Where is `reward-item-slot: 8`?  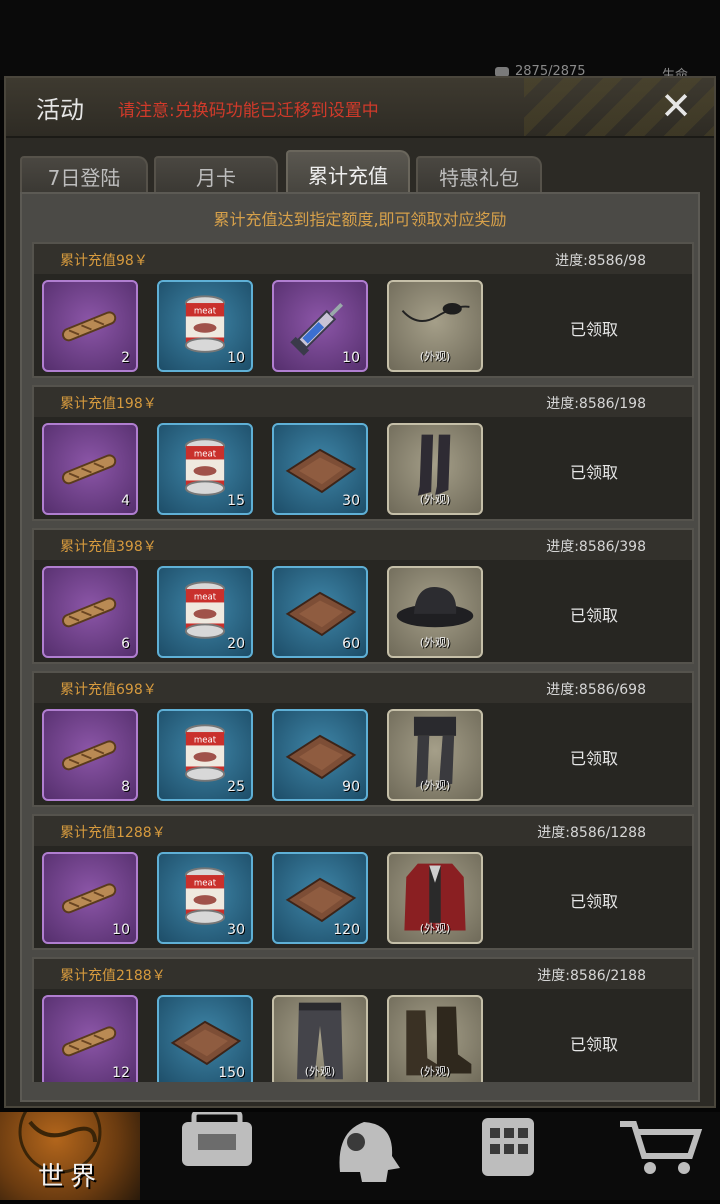 reward-item-slot: 8 is located at coordinates (90, 755).